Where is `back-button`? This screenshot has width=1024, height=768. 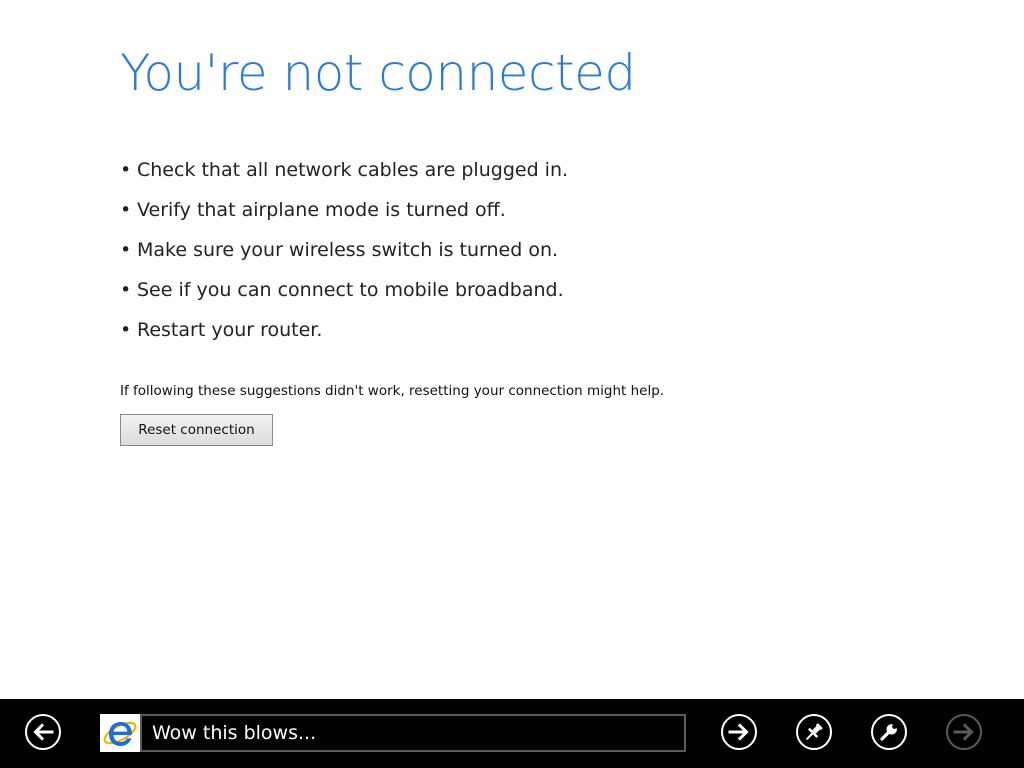
back-button is located at coordinates (43, 732).